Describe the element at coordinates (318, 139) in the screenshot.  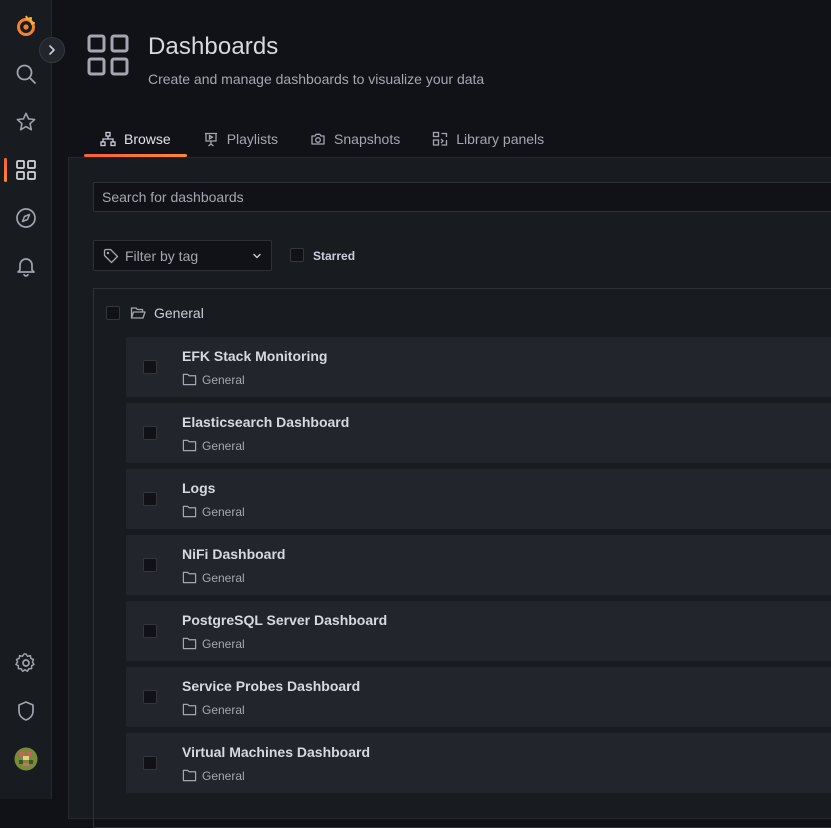
I see `camera-icon` at that location.